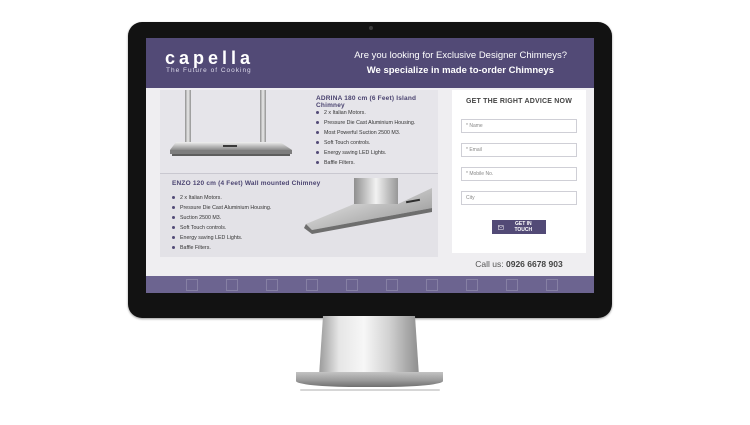 The height and width of the screenshot is (425, 750). What do you see at coordinates (209, 58) in the screenshot?
I see `capella-logo: capella` at bounding box center [209, 58].